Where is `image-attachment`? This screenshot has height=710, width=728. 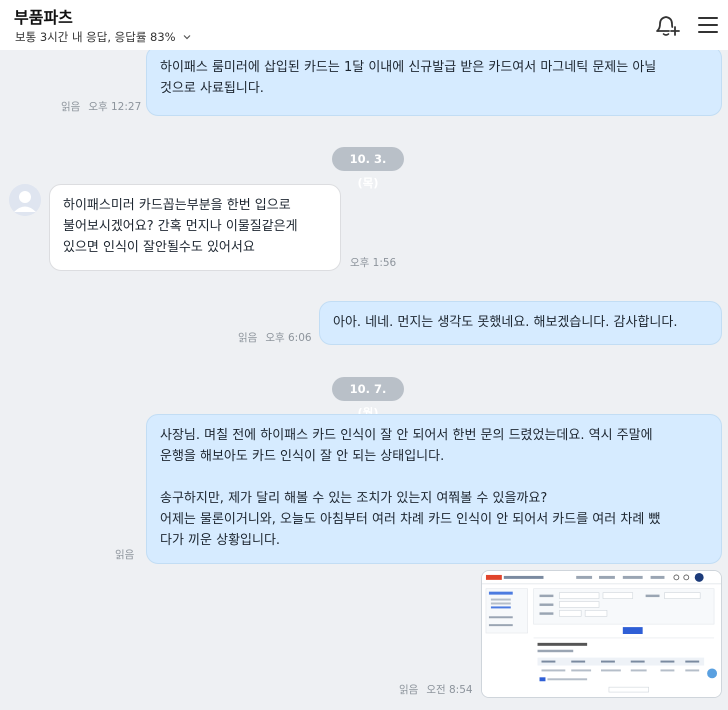
image-attachment is located at coordinates (601, 634).